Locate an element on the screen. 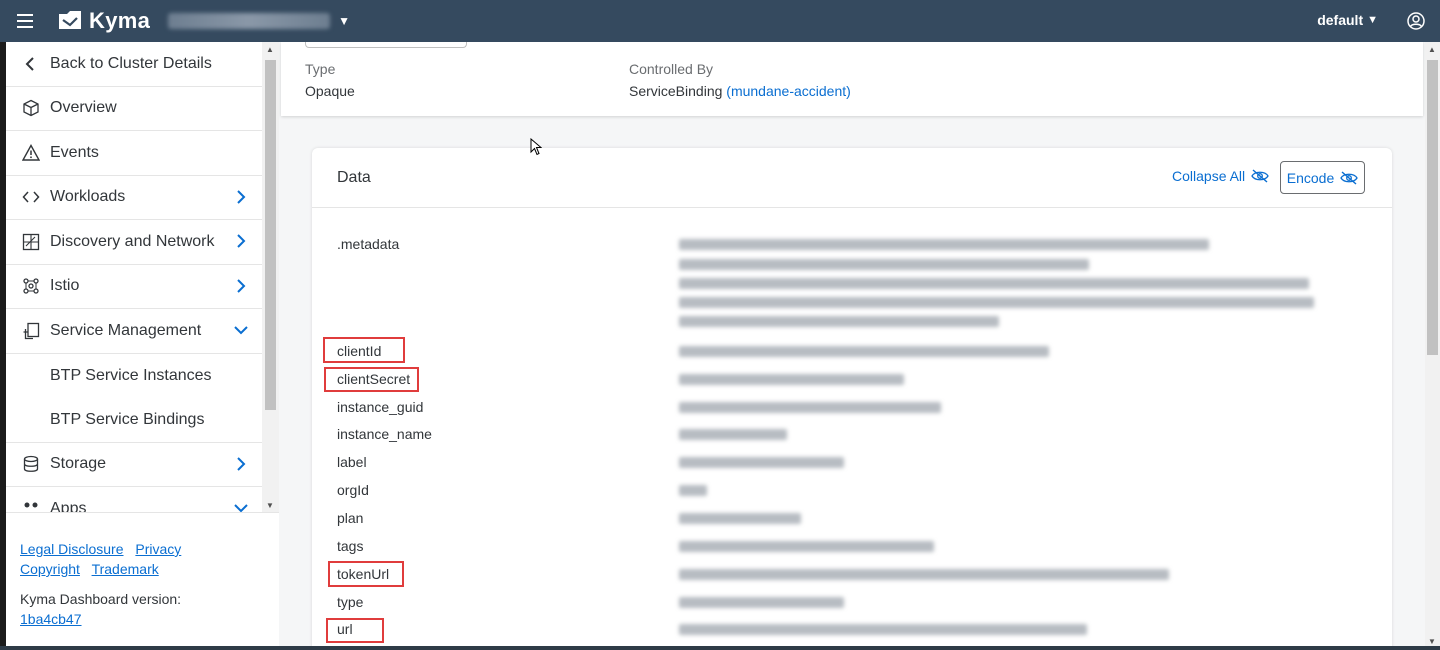  sidebar-scrollbar: ▲ ▼ is located at coordinates (270, 277).